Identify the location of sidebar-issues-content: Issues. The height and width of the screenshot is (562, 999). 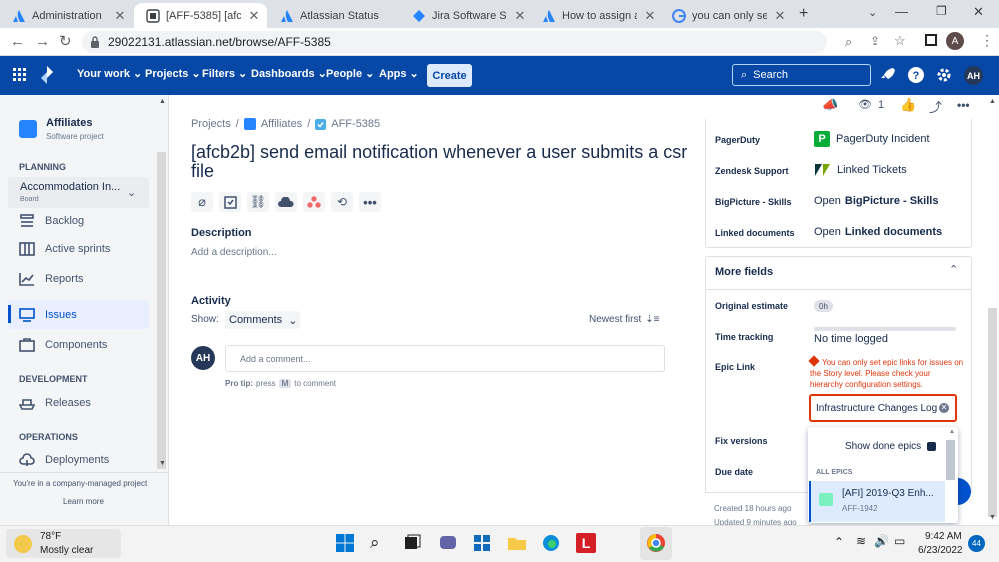
(48, 315).